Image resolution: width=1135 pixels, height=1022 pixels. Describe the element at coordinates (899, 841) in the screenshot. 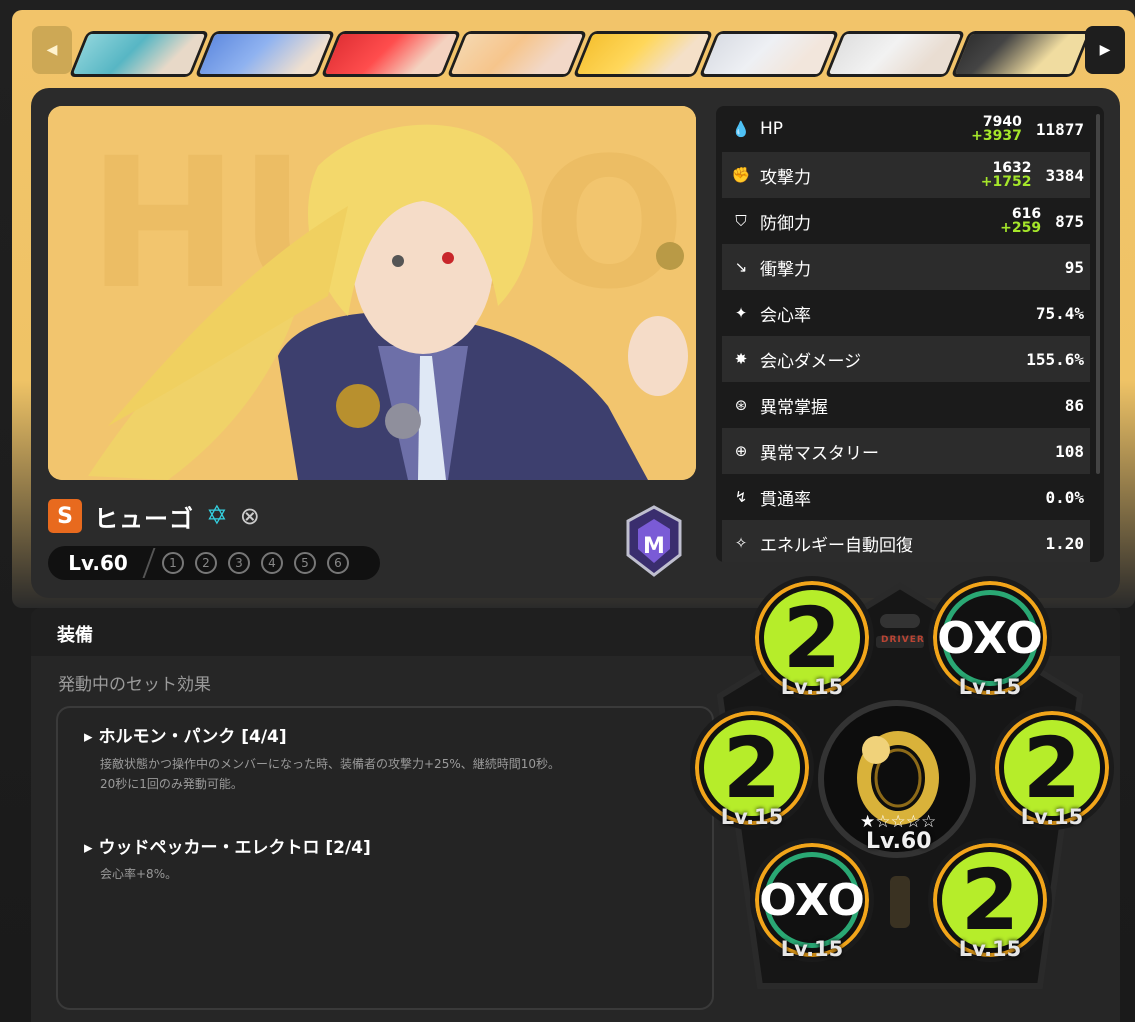

I see `w-engine-level: Lv.60` at that location.